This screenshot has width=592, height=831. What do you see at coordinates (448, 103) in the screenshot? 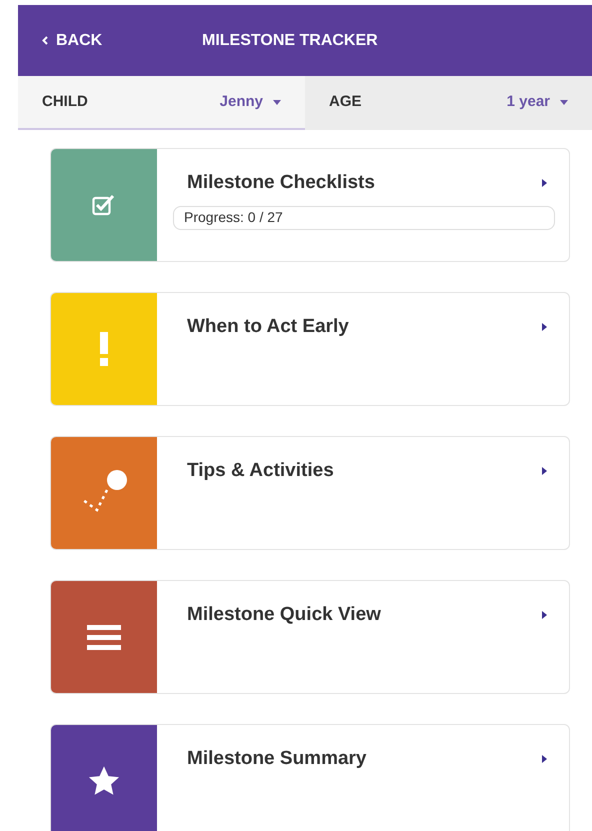
I see `selector-dropdown: AGE 1 year` at bounding box center [448, 103].